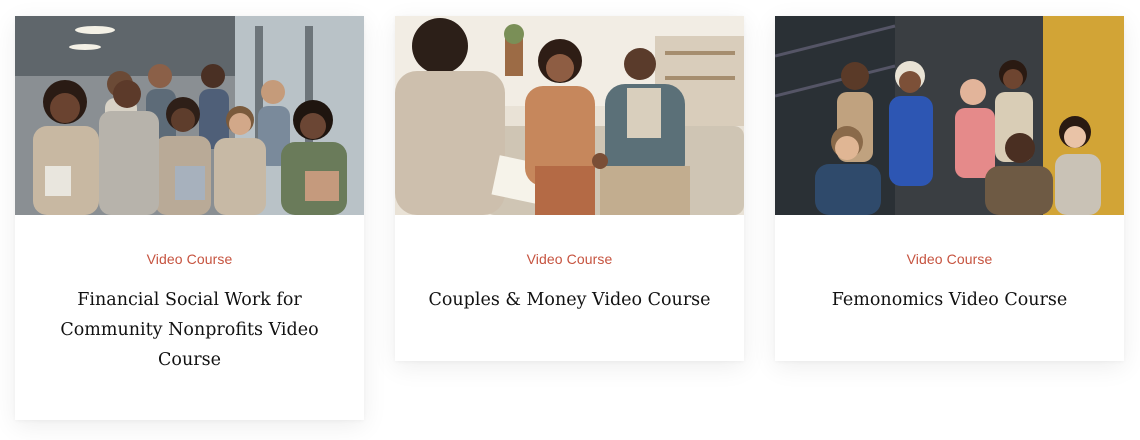 The height and width of the screenshot is (440, 1140). I want to click on course-thumbnail-couples-counseling, so click(569, 115).